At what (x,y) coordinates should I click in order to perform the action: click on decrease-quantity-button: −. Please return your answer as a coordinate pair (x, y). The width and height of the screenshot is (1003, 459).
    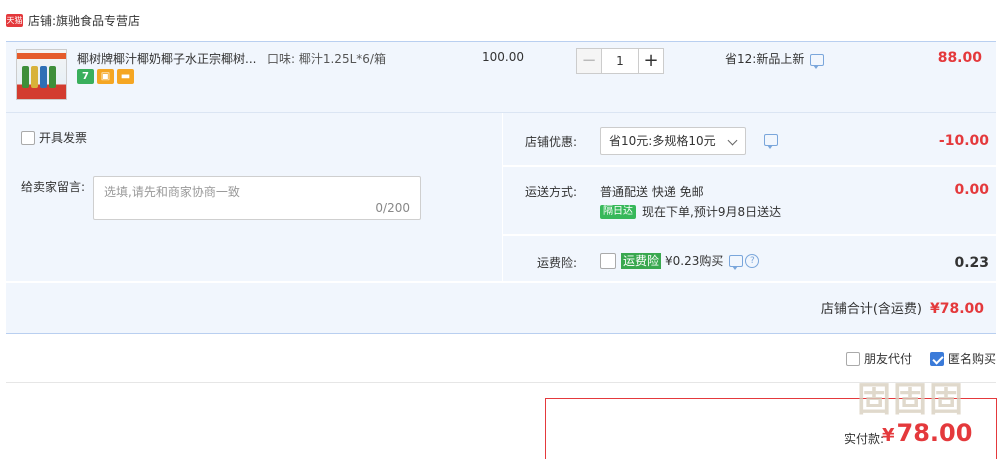
    Looking at the image, I should click on (589, 61).